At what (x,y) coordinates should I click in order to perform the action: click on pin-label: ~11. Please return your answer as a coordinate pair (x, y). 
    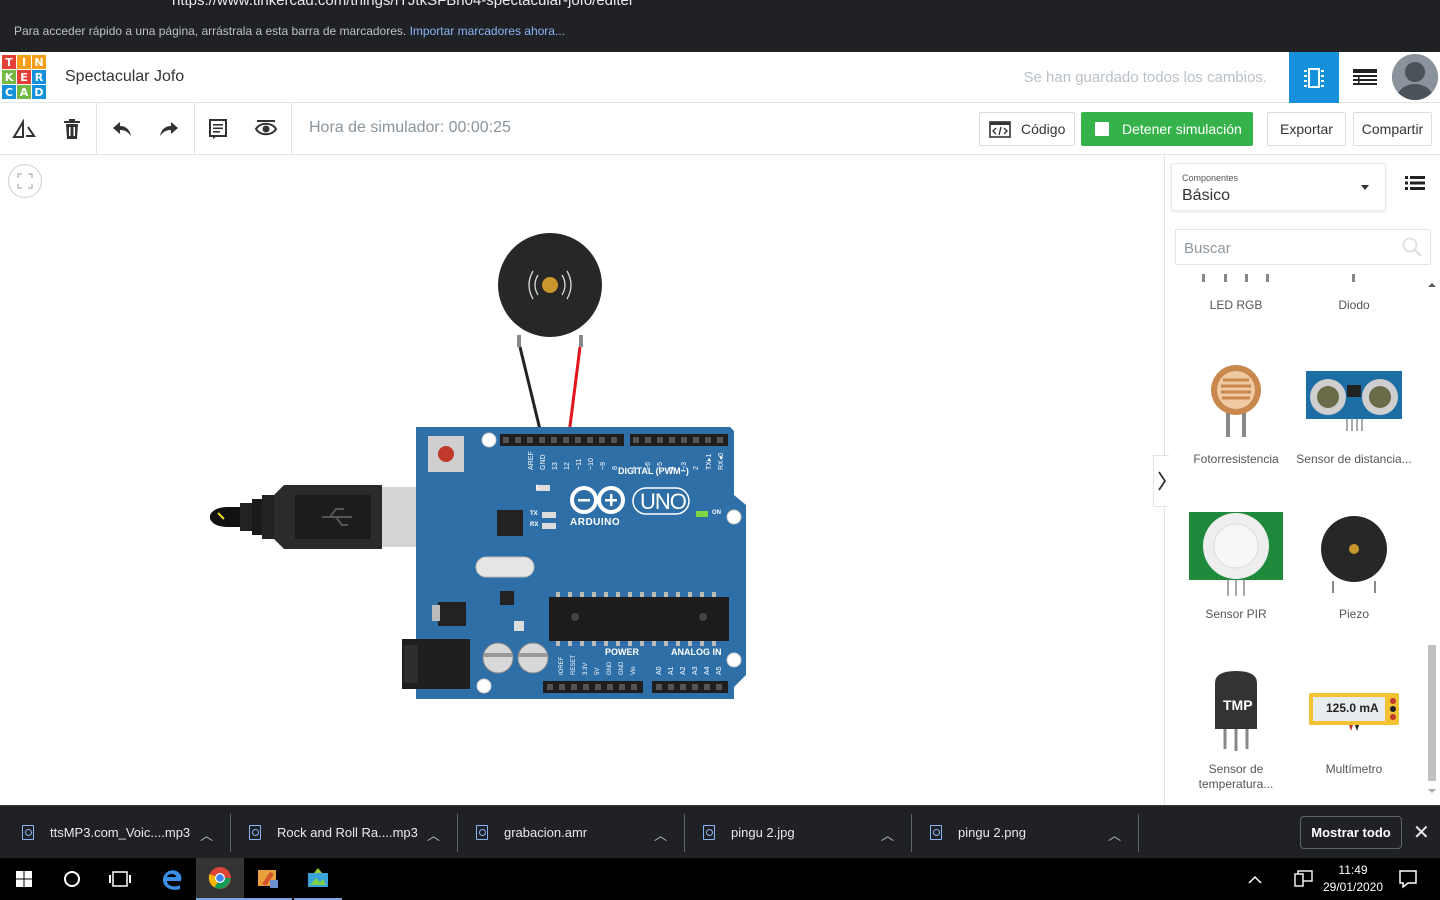
    Looking at the image, I should click on (579, 464).